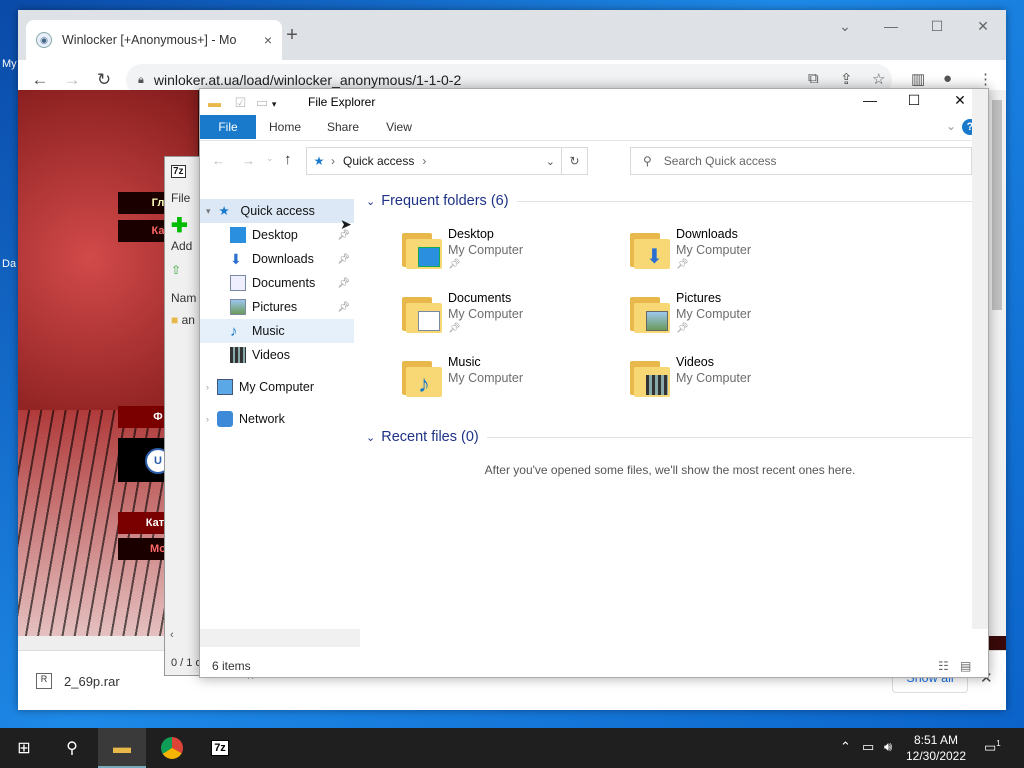 This screenshot has height=768, width=1024. I want to click on recent-files-header: ⌄ Recent files (0), so click(671, 437).